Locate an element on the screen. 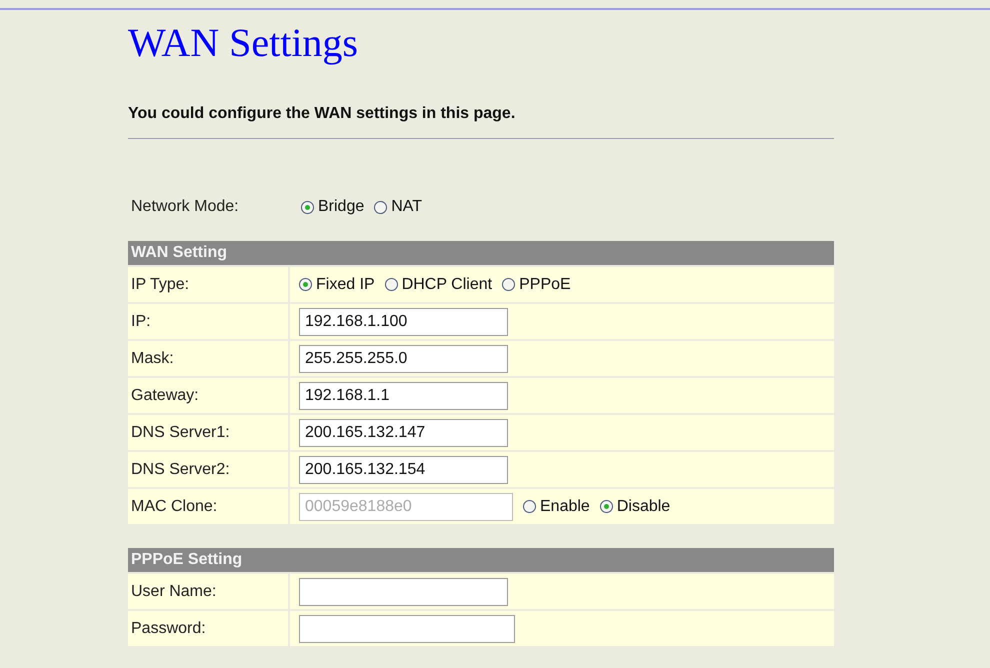 The image size is (990, 668). radio-option: PPPoE is located at coordinates (536, 285).